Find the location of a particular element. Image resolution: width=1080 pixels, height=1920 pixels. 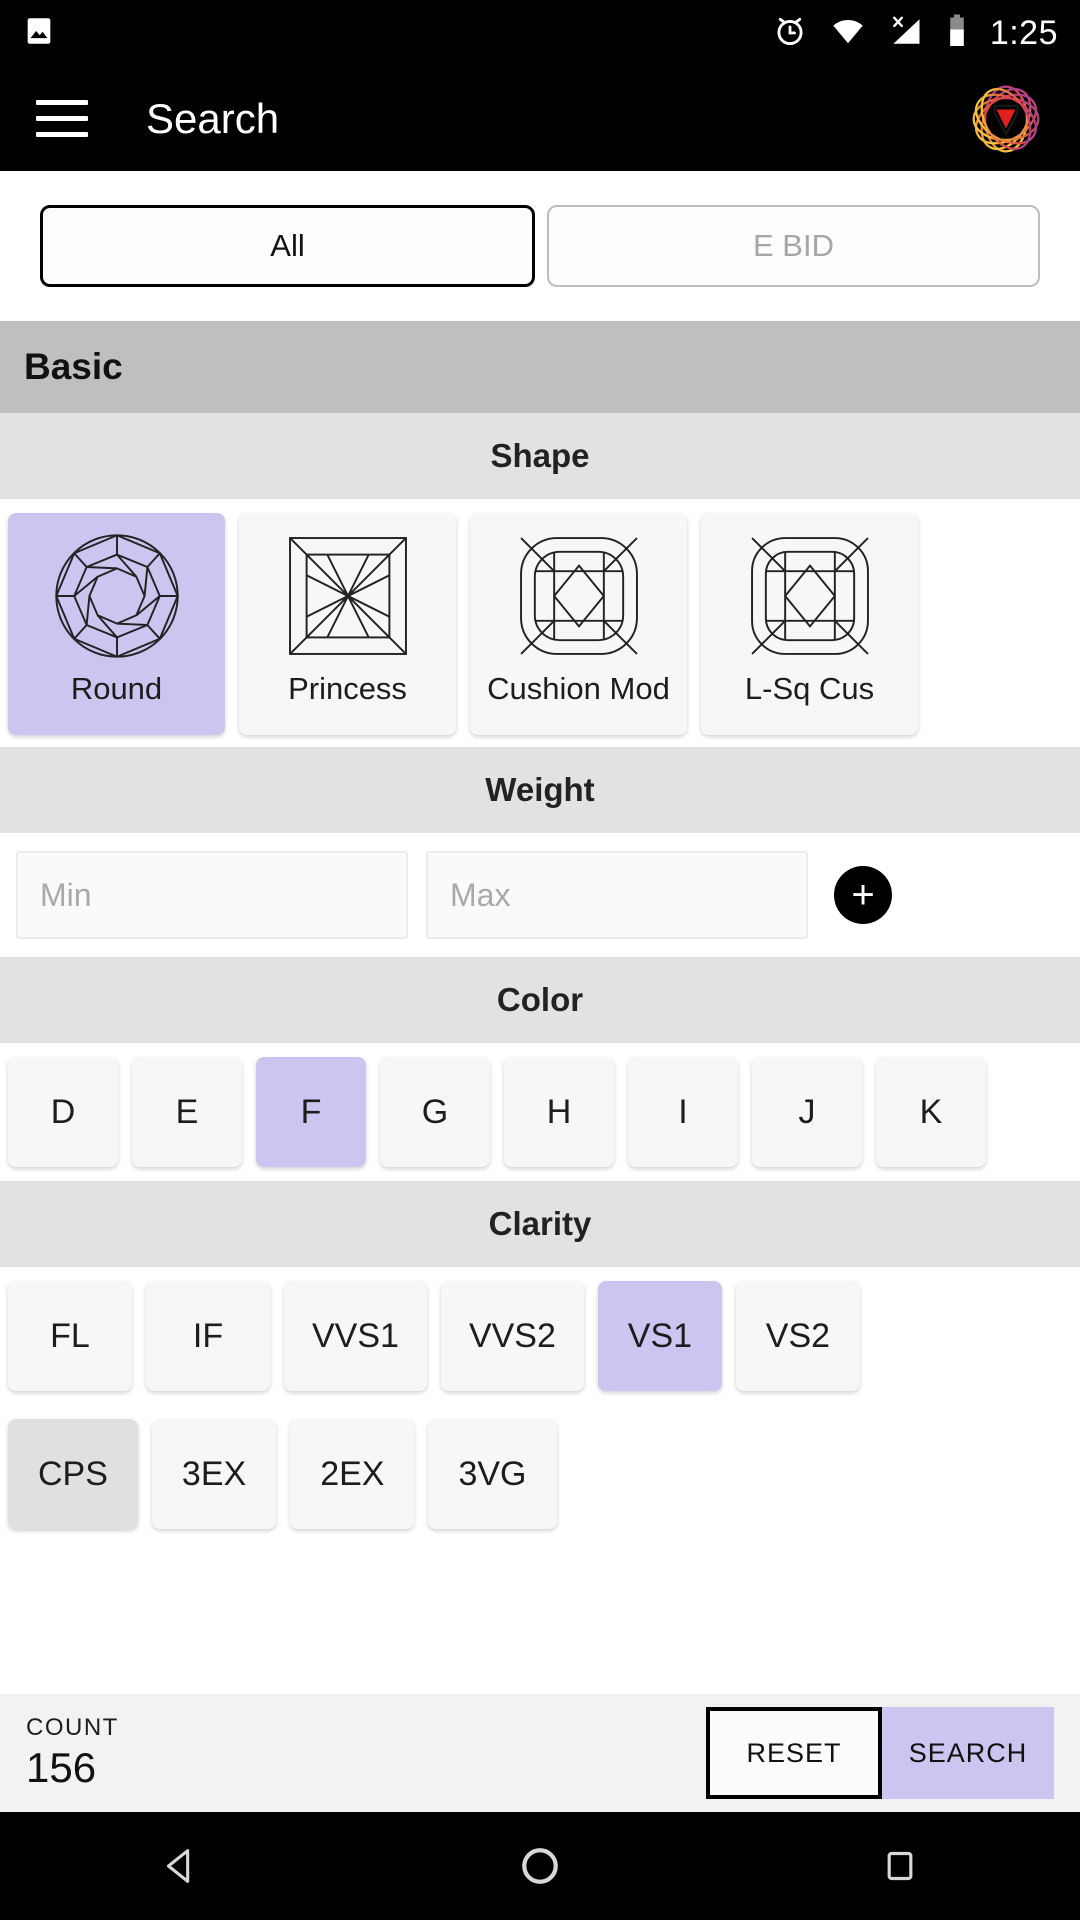

weight-max-input: Max is located at coordinates (617, 895).